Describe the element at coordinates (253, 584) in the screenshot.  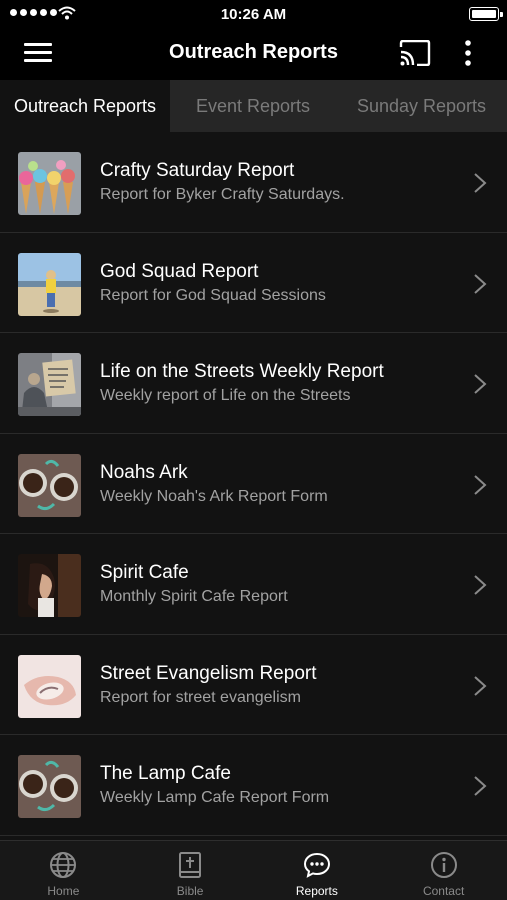
I see `list-item: Spirit Cafe Monthly Spirit Cafe Report` at that location.